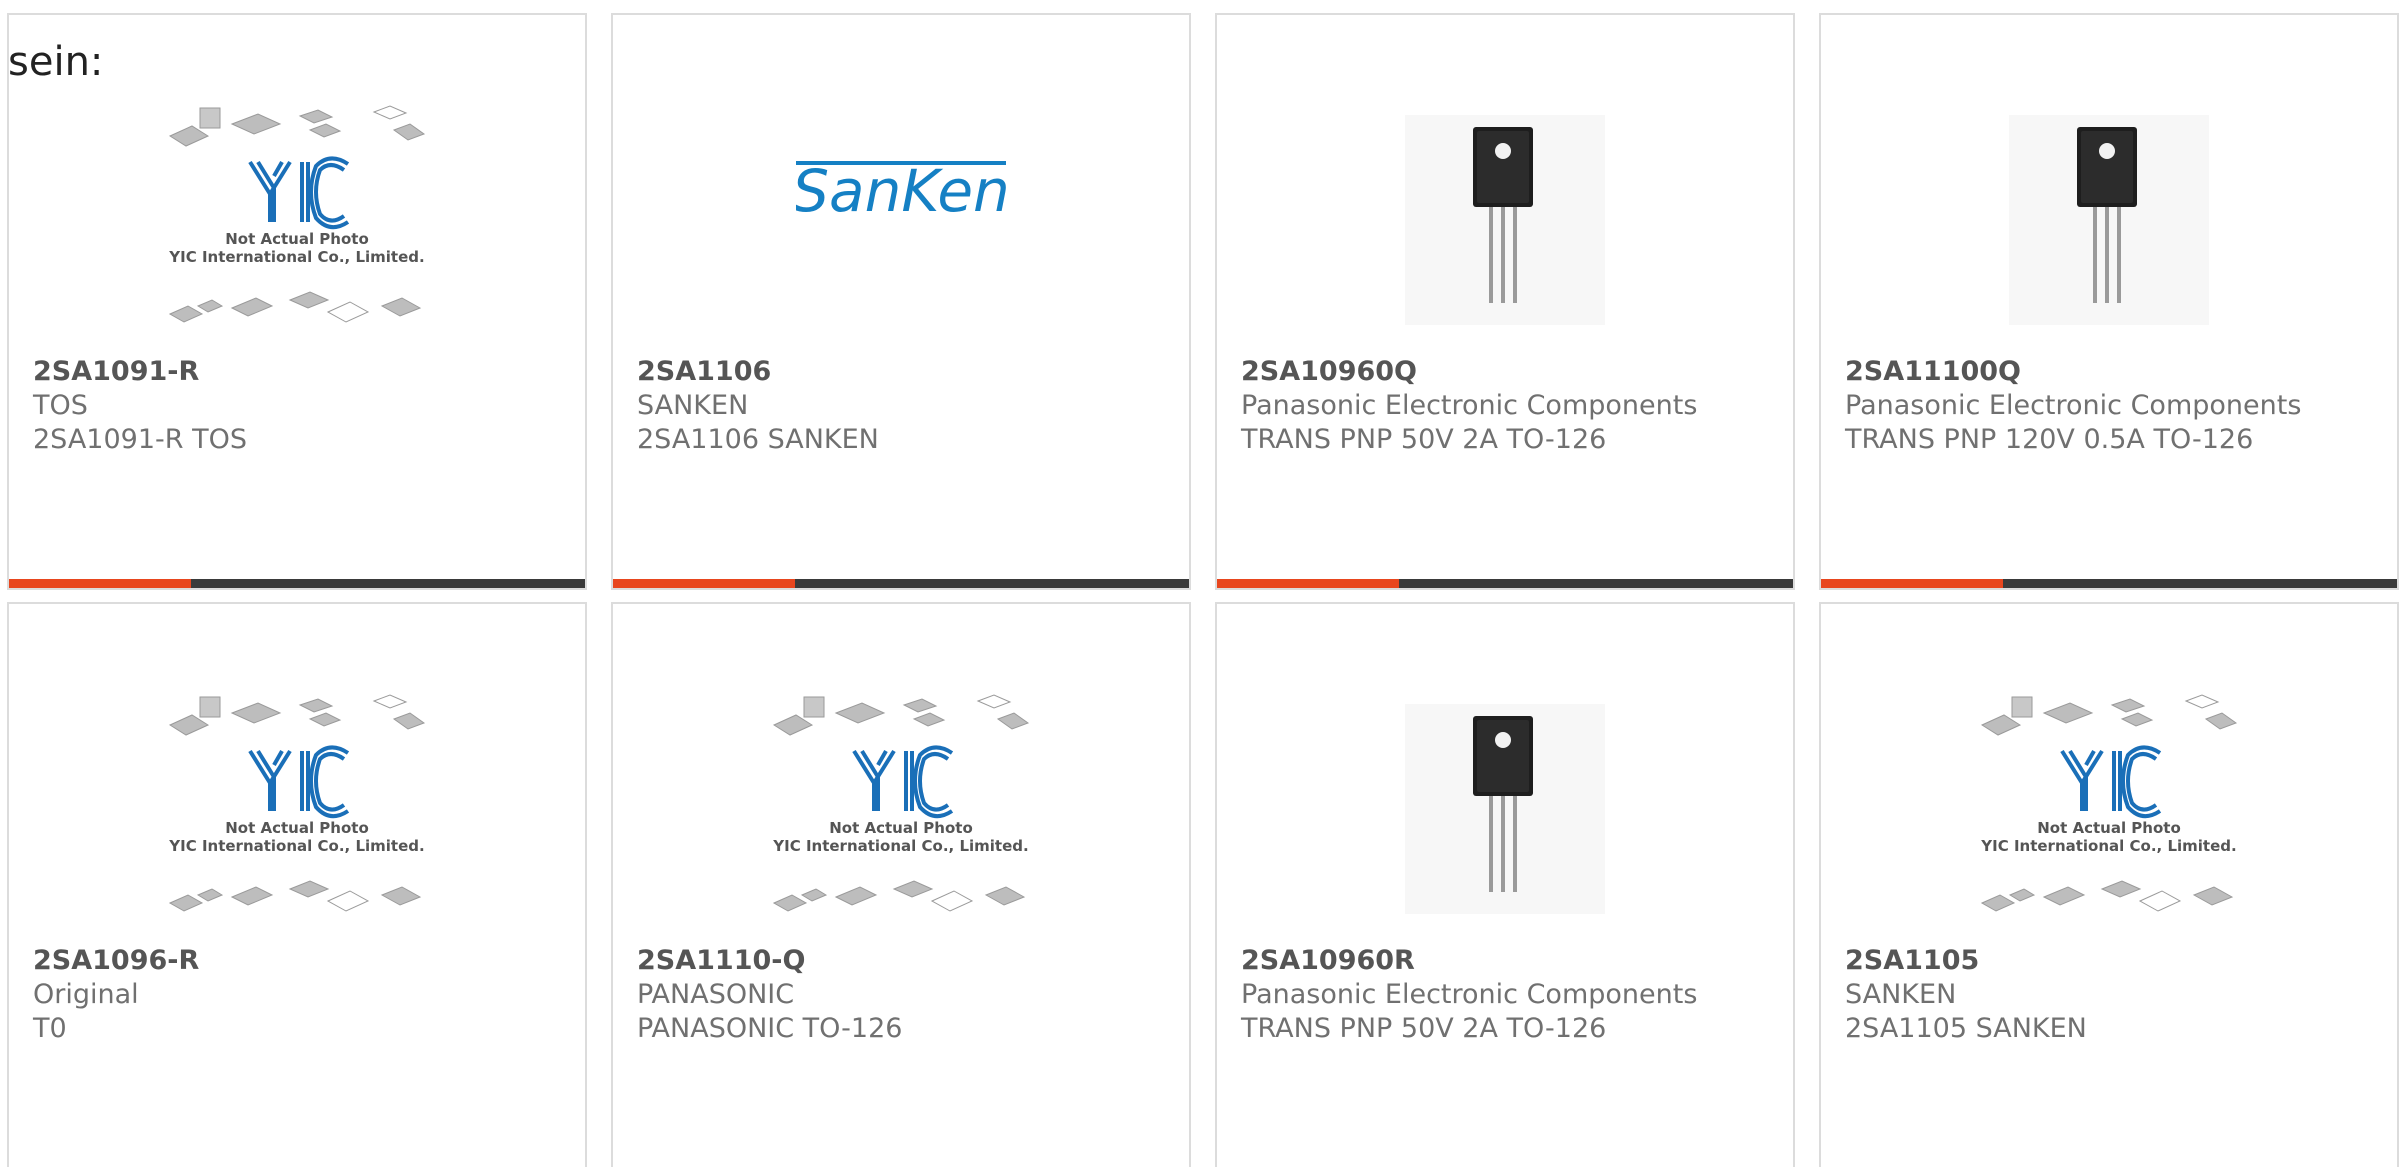 The height and width of the screenshot is (1167, 2400). I want to click on product-card: SanKen 2SA1106 SANKEN 2SA1106 SANKEN, so click(901, 301).